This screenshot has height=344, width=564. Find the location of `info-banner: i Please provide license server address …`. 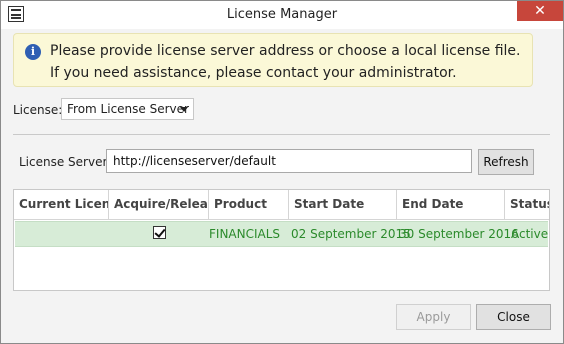

info-banner: i Please provide license server address … is located at coordinates (273, 60).